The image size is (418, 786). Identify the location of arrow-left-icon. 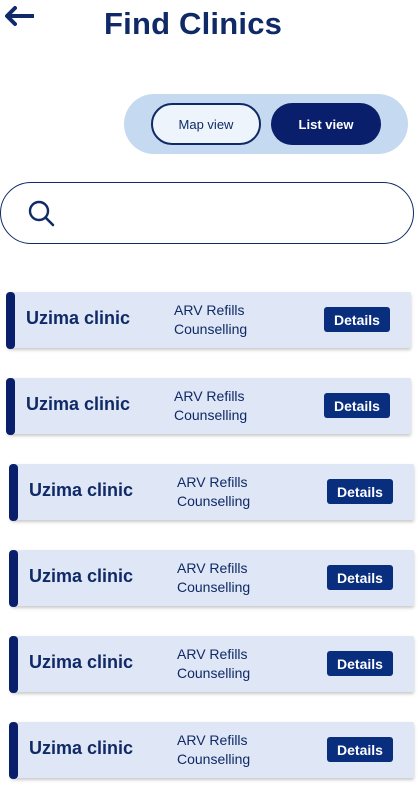
(20, 16).